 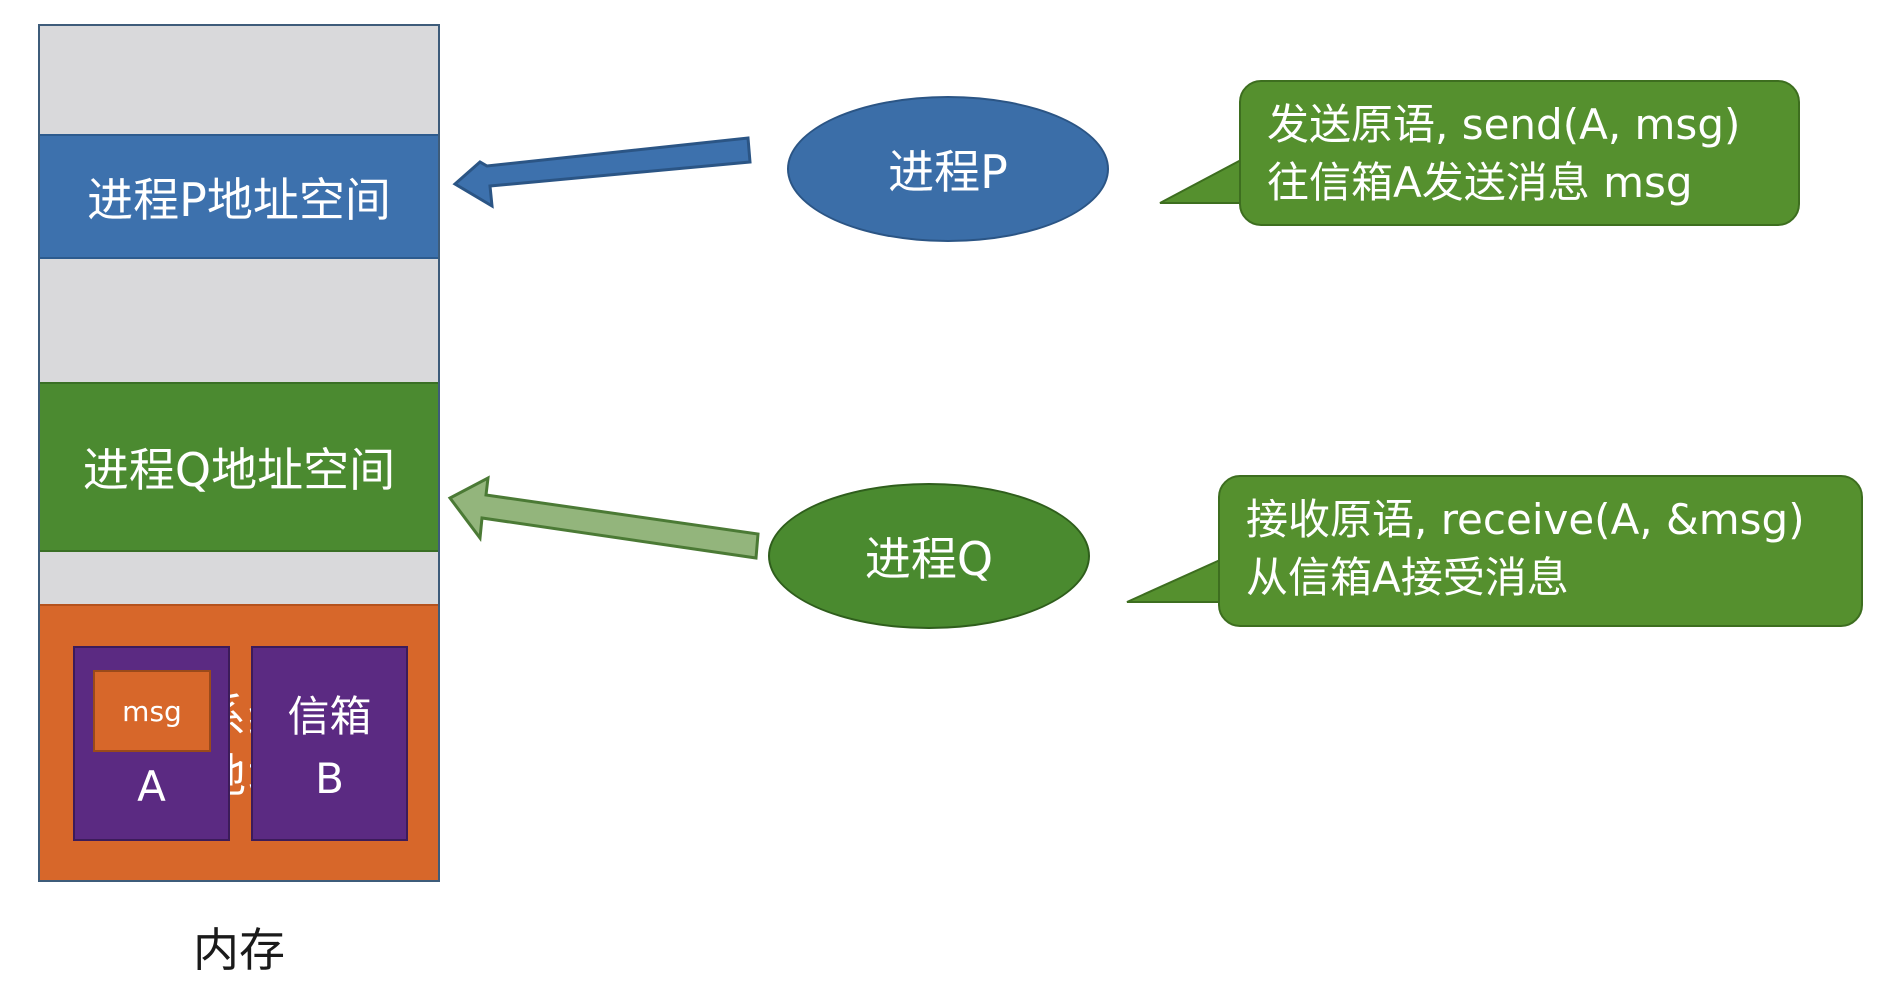 What do you see at coordinates (602, 172) in the screenshot?
I see `arrow-p-to-memory` at bounding box center [602, 172].